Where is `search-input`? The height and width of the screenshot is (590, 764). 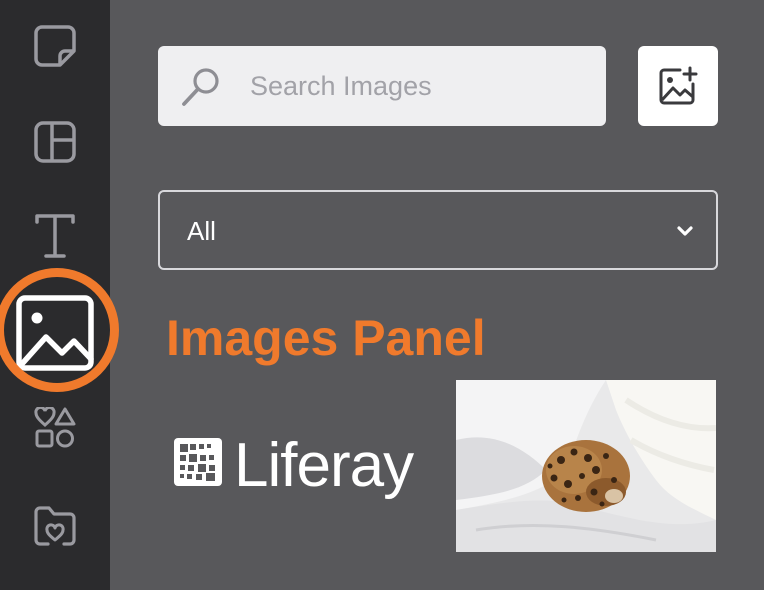
search-input is located at coordinates (420, 86).